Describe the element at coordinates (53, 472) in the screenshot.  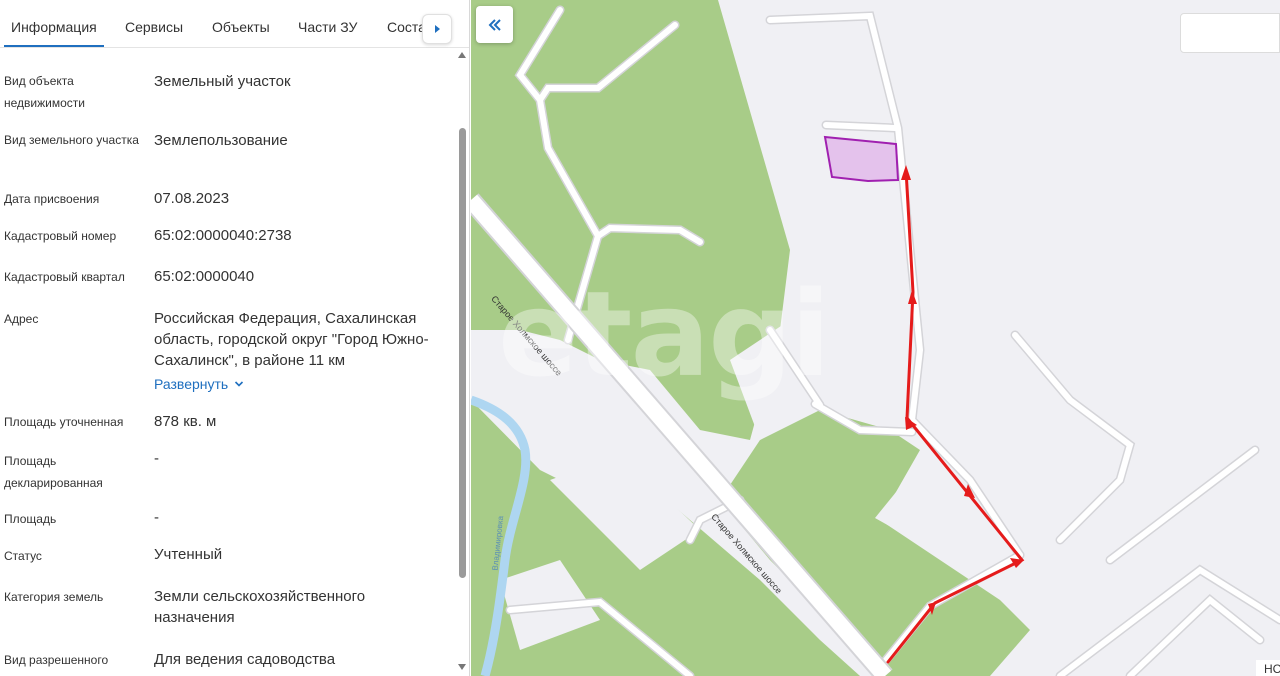
I see `field-label: Площадь декларированная` at that location.